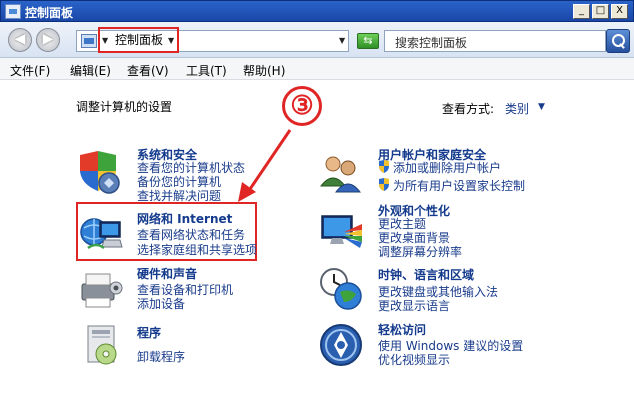 This screenshot has height=420, width=634. I want to click on forward-button: ▶, so click(48, 40).